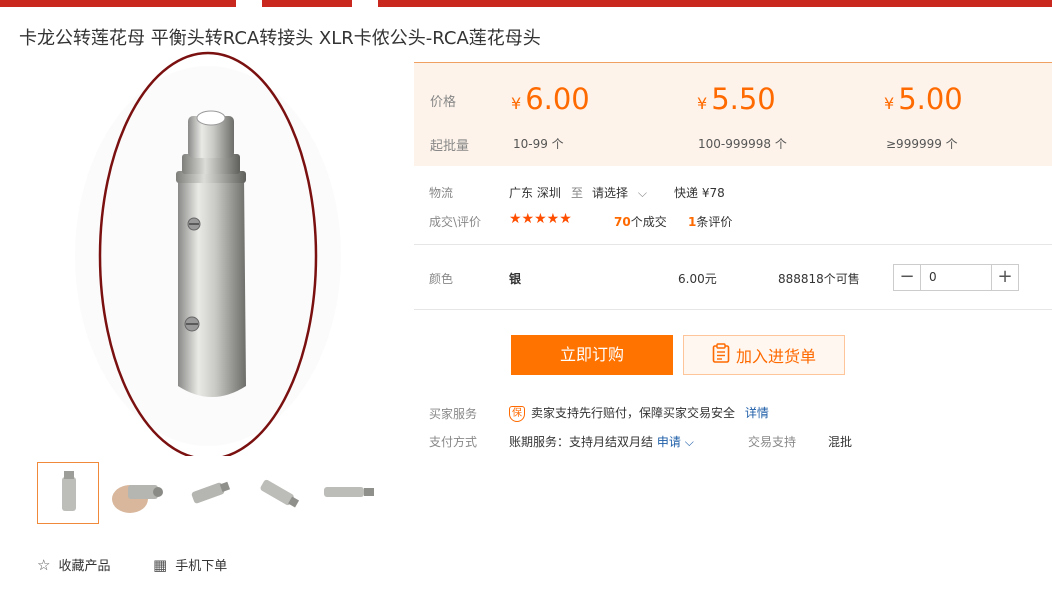 The image size is (1052, 591). Describe the element at coordinates (772, 442) in the screenshot. I see `trade-support-label: 交易支持` at that location.